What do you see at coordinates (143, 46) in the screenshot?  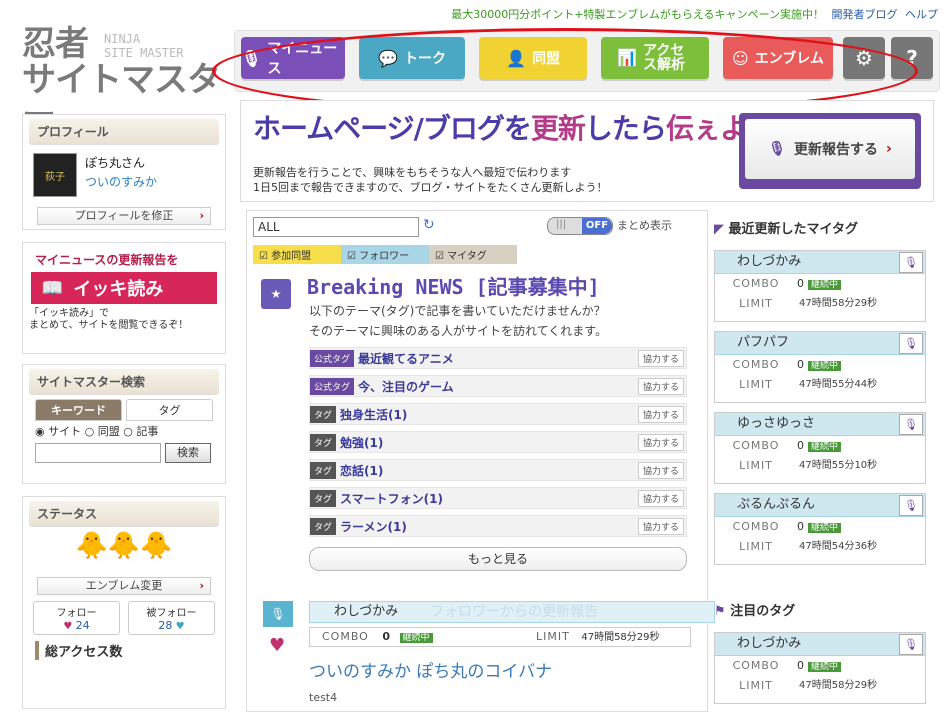 I see `logo-en: NINJA SITE MASTER` at bounding box center [143, 46].